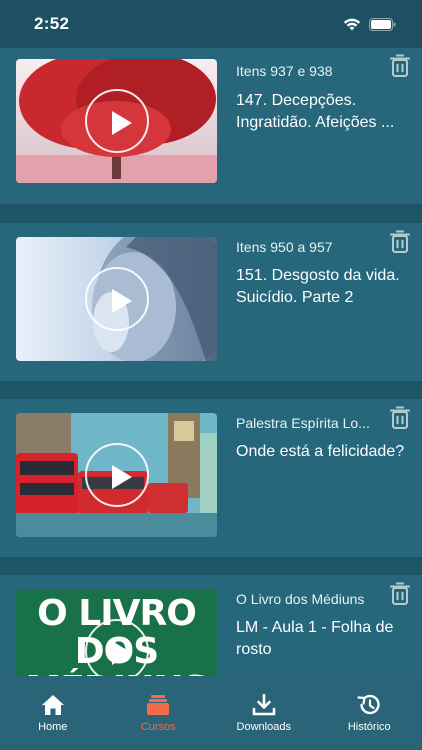  I want to click on card-title: Onde está a felicidade?, so click(320, 451).